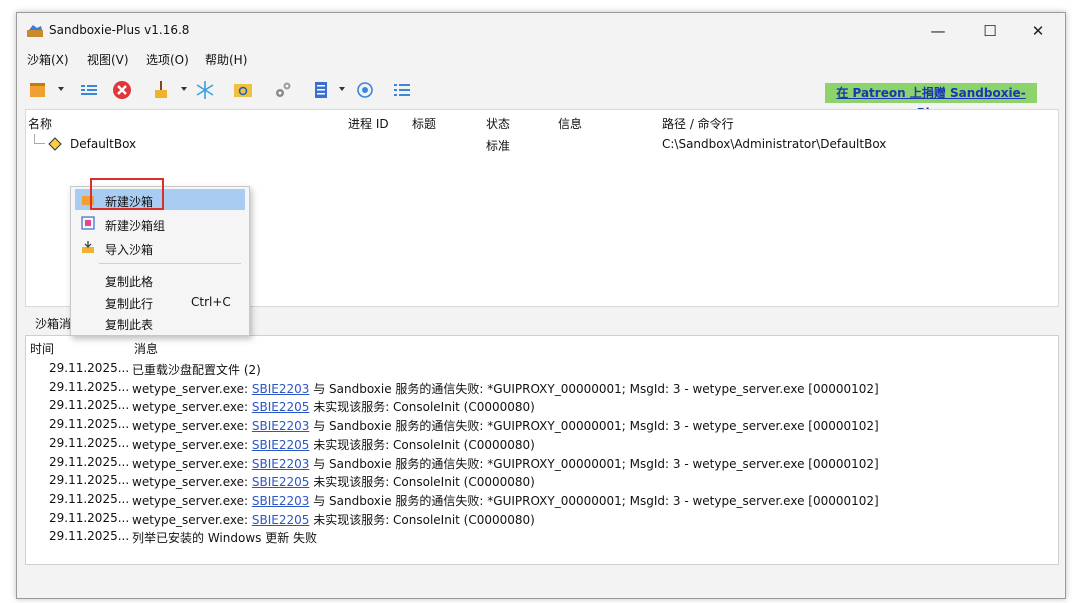  Describe the element at coordinates (35, 31) in the screenshot. I see `app-logo-icon` at that location.